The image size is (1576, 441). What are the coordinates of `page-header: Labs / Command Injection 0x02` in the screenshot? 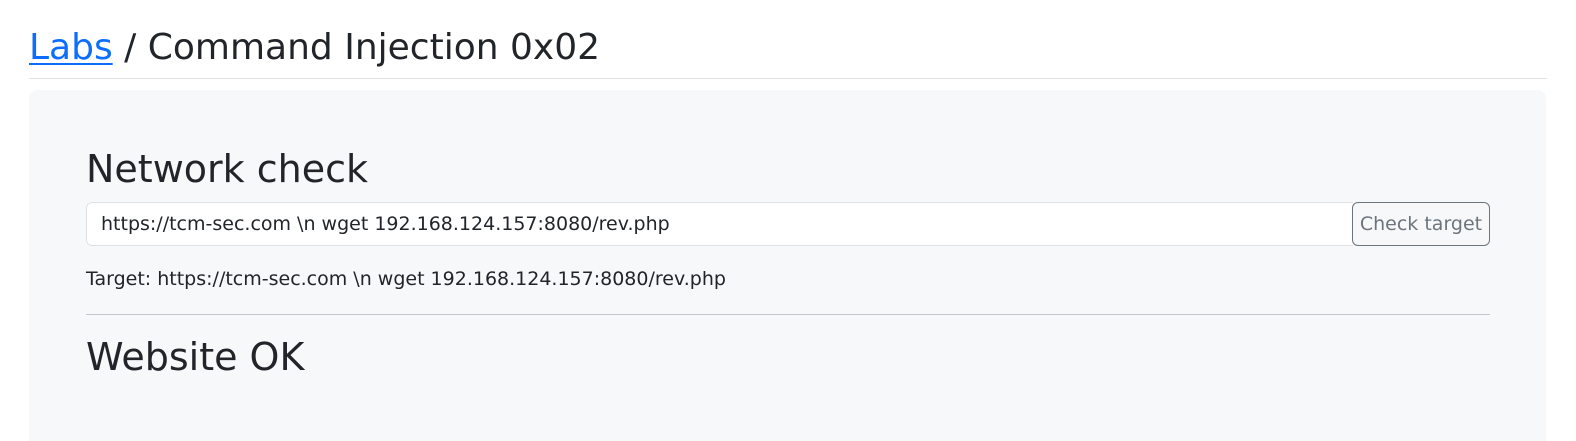 It's located at (314, 48).